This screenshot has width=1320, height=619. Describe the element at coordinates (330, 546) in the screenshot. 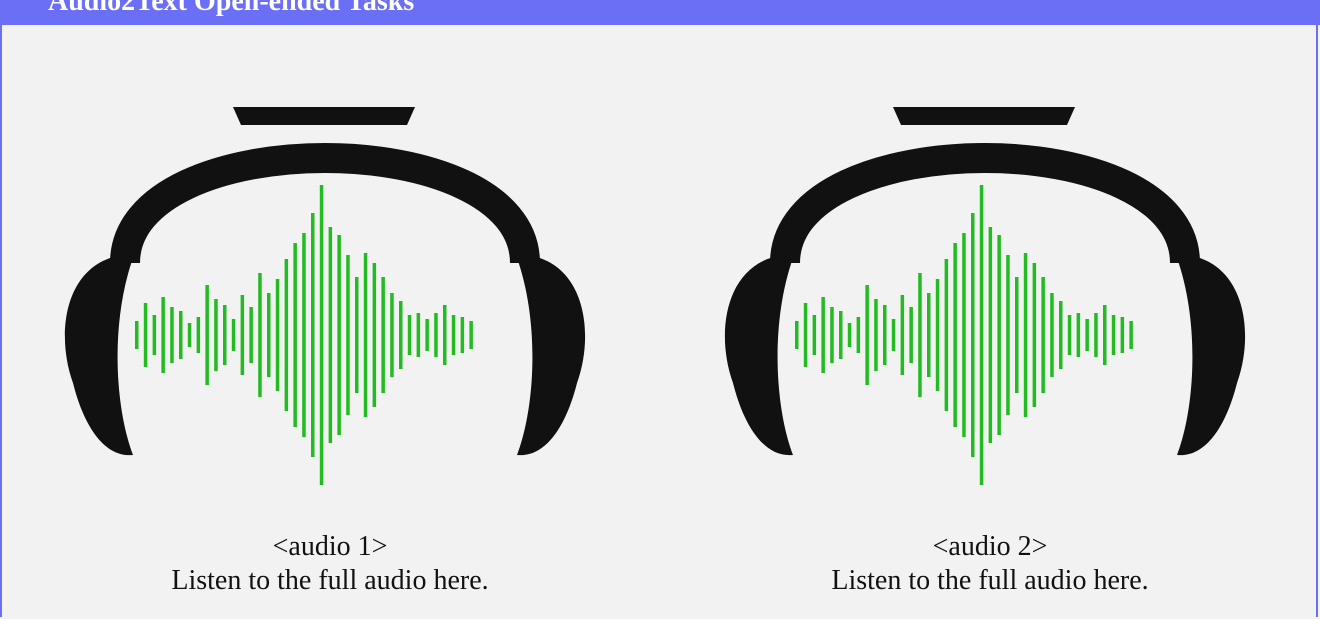

I see `audio-tag: <audio 1>` at that location.